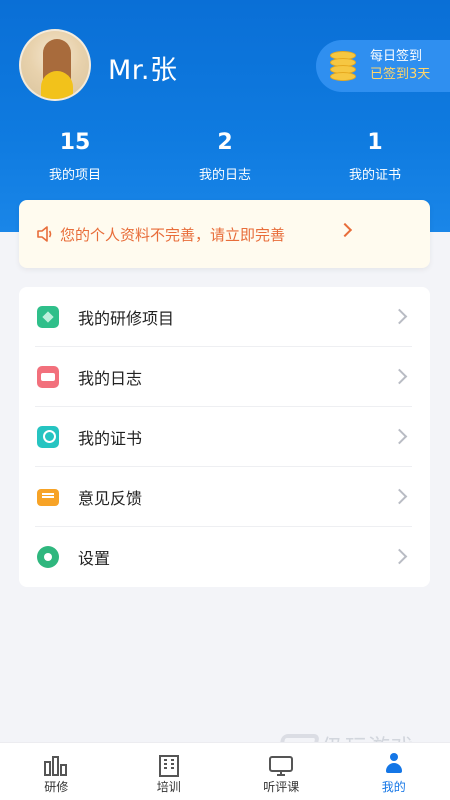 This screenshot has height=800, width=450. Describe the element at coordinates (225, 142) in the screenshot. I see `stat-value: 2` at that location.